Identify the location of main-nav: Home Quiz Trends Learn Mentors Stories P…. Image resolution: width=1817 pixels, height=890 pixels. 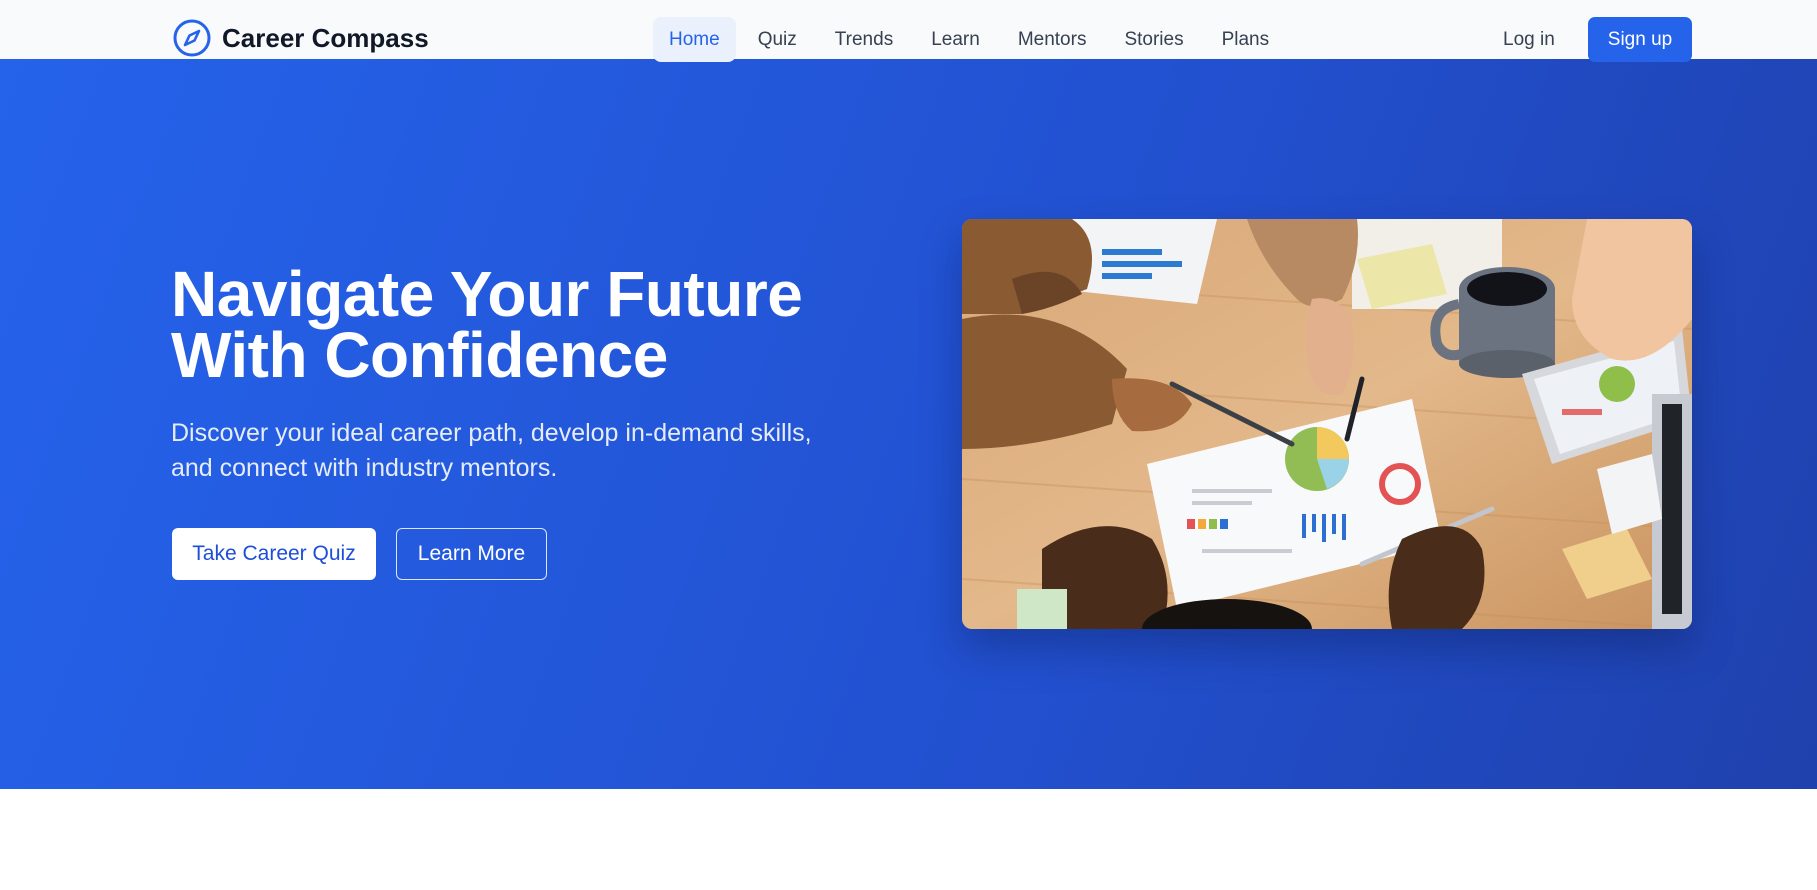
(969, 39).